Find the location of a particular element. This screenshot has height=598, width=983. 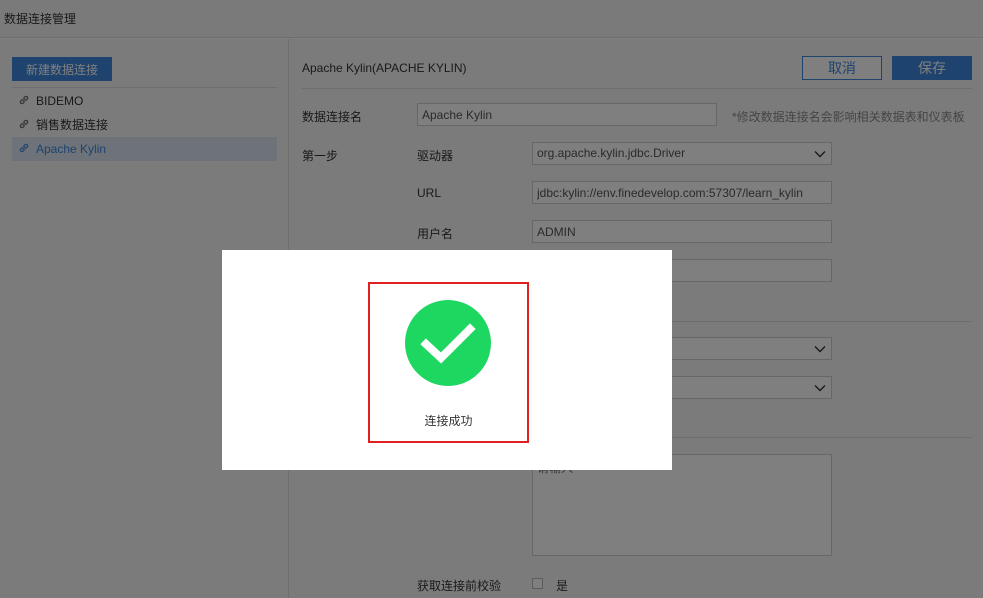

checkmark-circle-icon is located at coordinates (448, 343).